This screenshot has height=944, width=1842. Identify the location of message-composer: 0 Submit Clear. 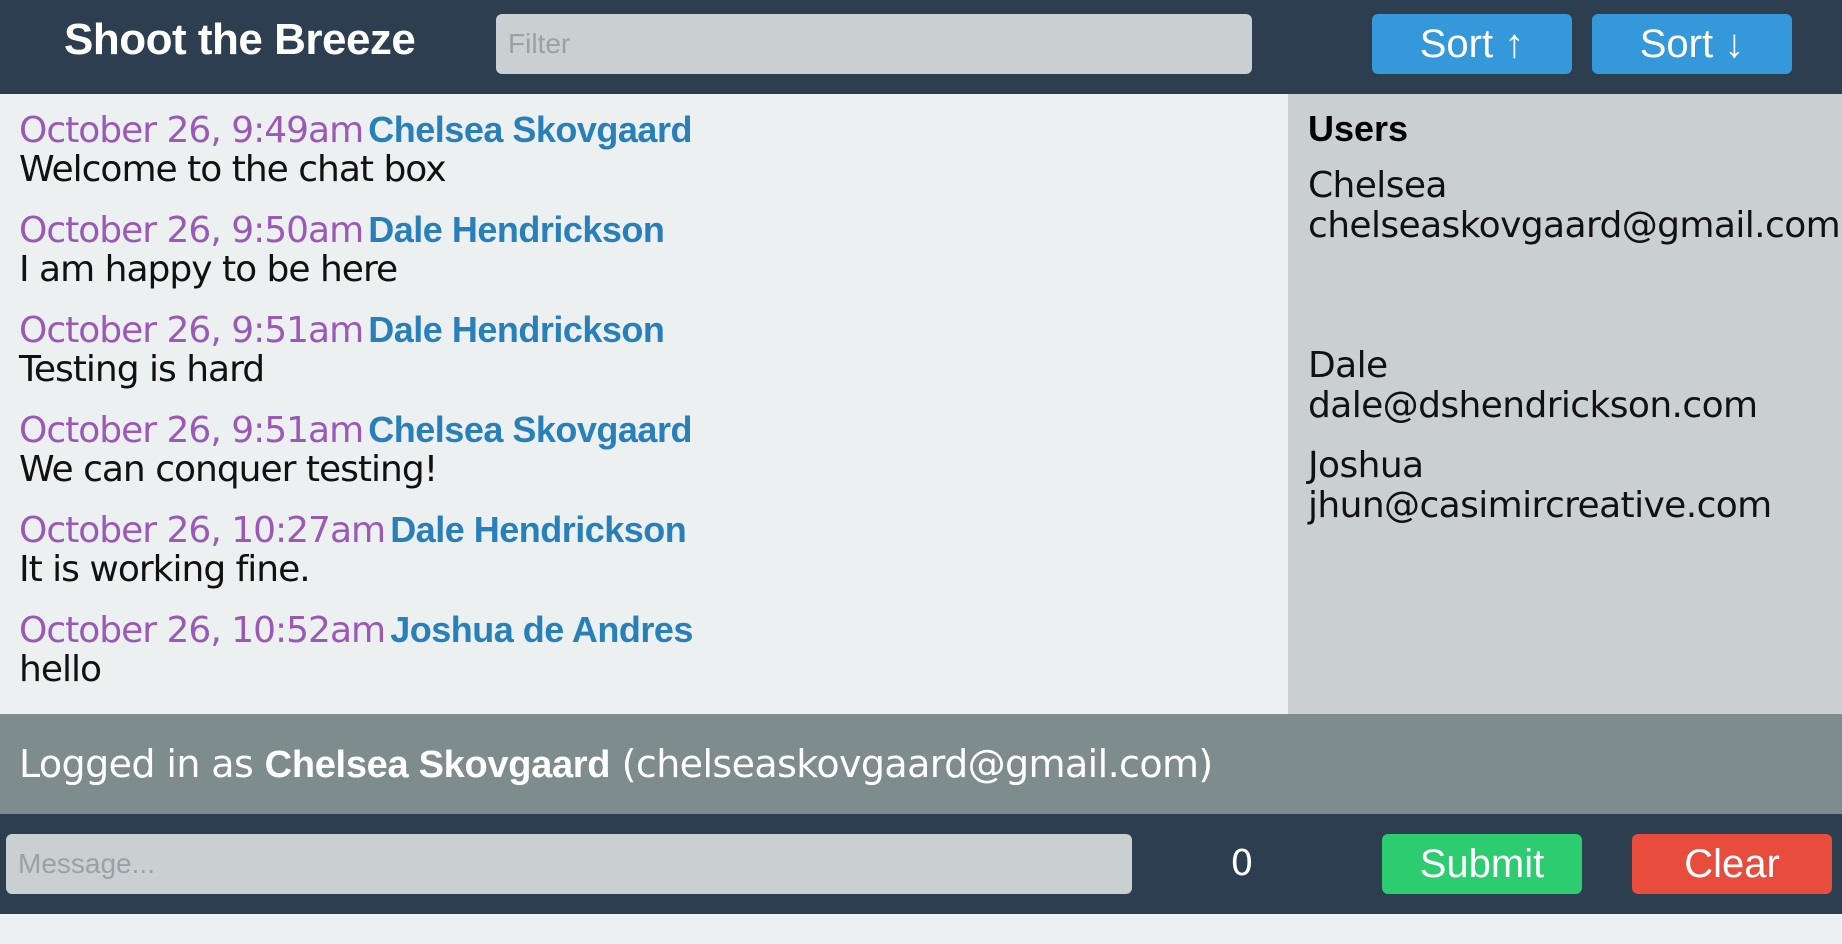
(921, 864).